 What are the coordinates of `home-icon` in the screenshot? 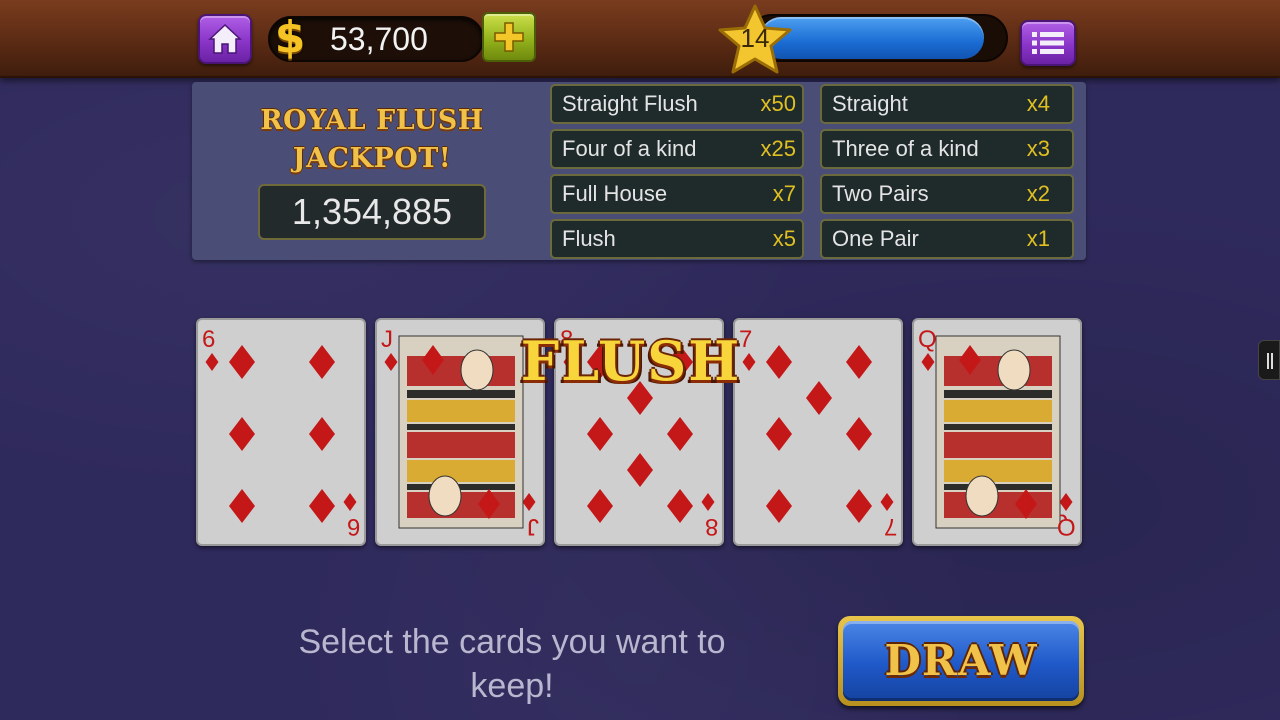 It's located at (225, 38).